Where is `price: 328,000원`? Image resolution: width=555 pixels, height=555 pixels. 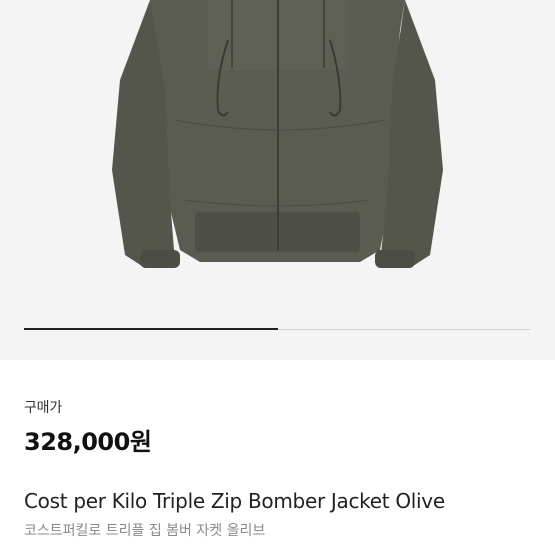 price: 328,000원 is located at coordinates (88, 442).